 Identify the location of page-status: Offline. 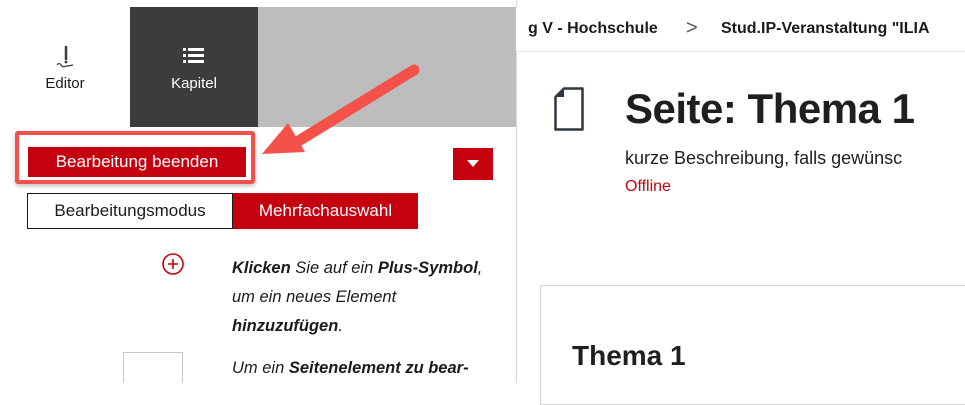
(648, 186).